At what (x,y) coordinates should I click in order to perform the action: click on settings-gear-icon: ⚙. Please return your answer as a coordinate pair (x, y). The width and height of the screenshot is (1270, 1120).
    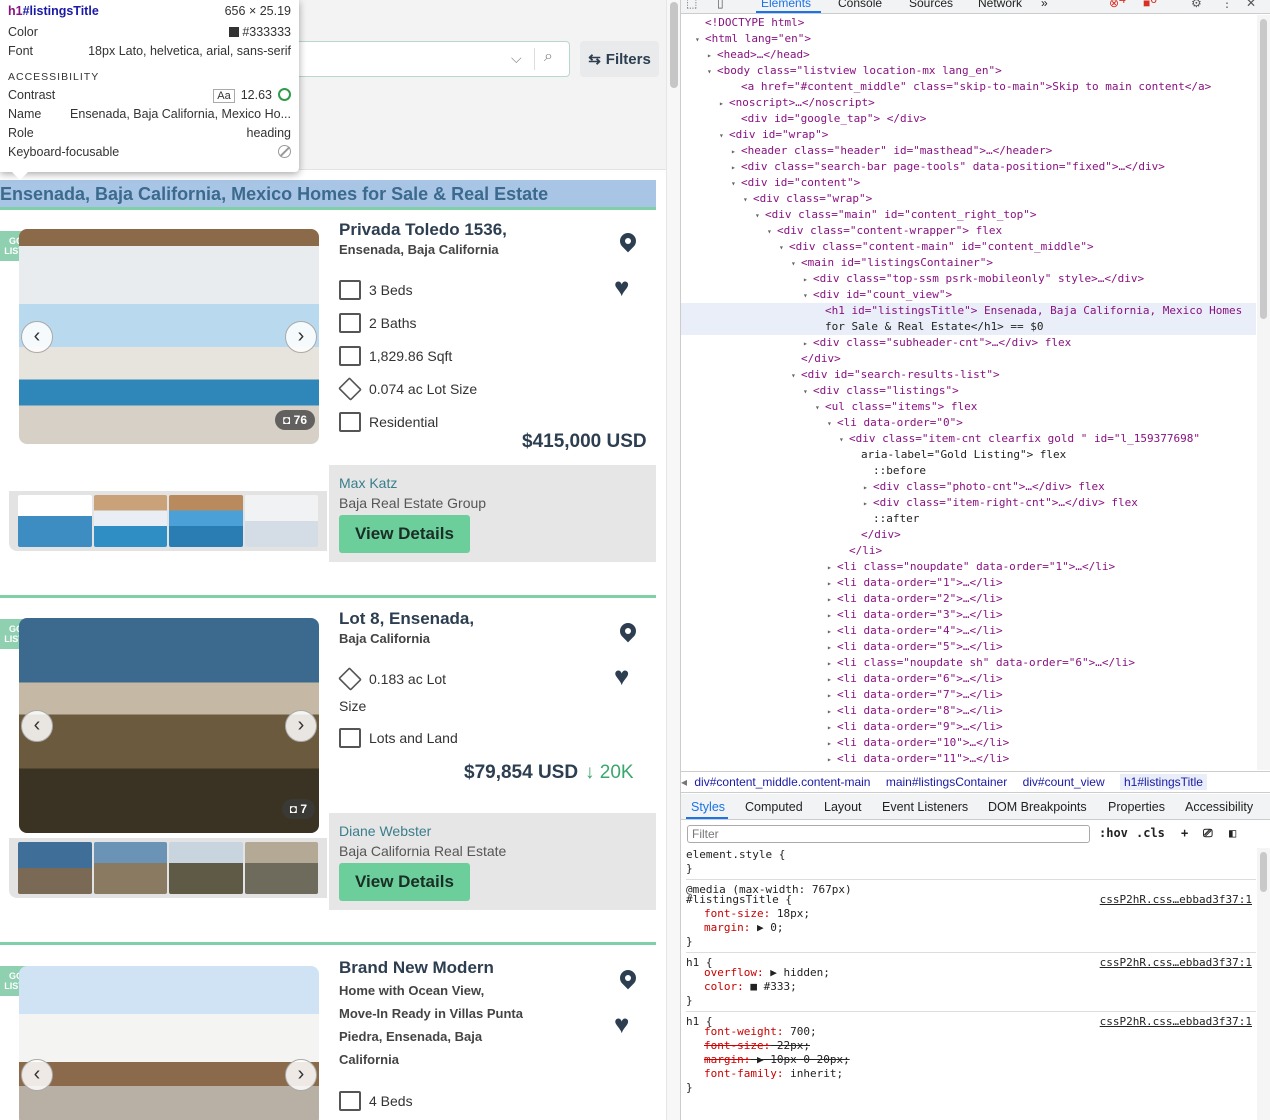
    Looking at the image, I should click on (1196, 5).